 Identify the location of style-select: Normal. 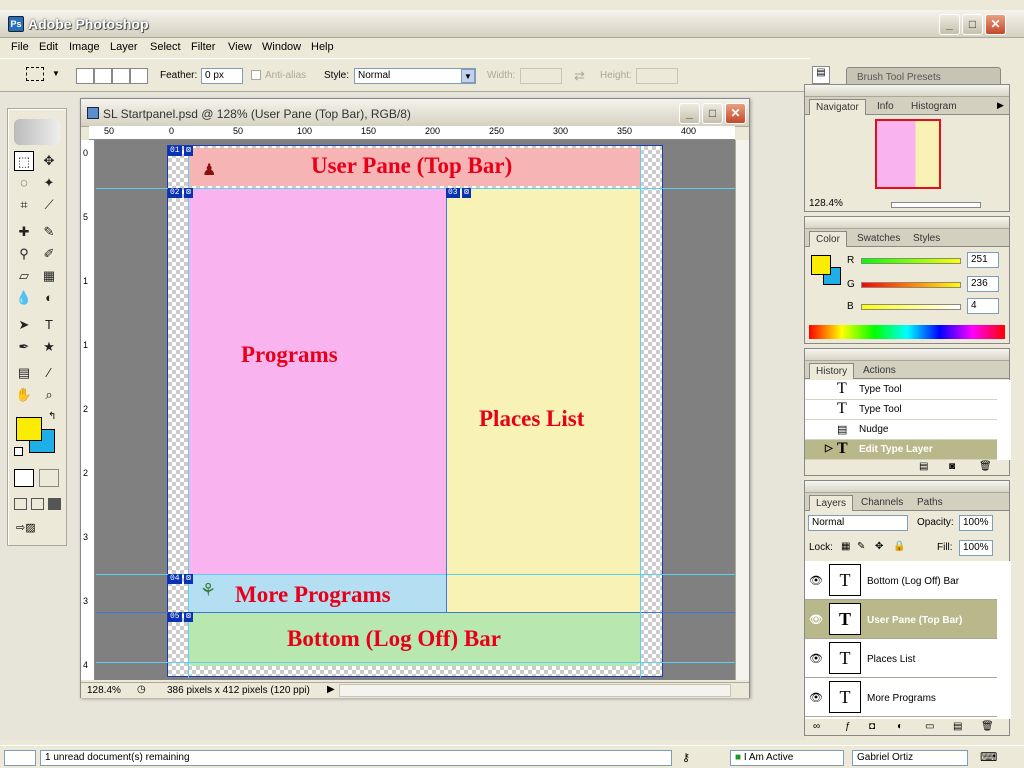
(415, 76).